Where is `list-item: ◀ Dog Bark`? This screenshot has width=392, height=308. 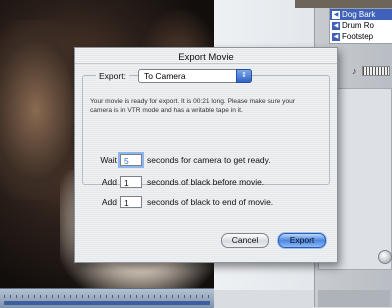 list-item: ◀ Dog Bark is located at coordinates (361, 14).